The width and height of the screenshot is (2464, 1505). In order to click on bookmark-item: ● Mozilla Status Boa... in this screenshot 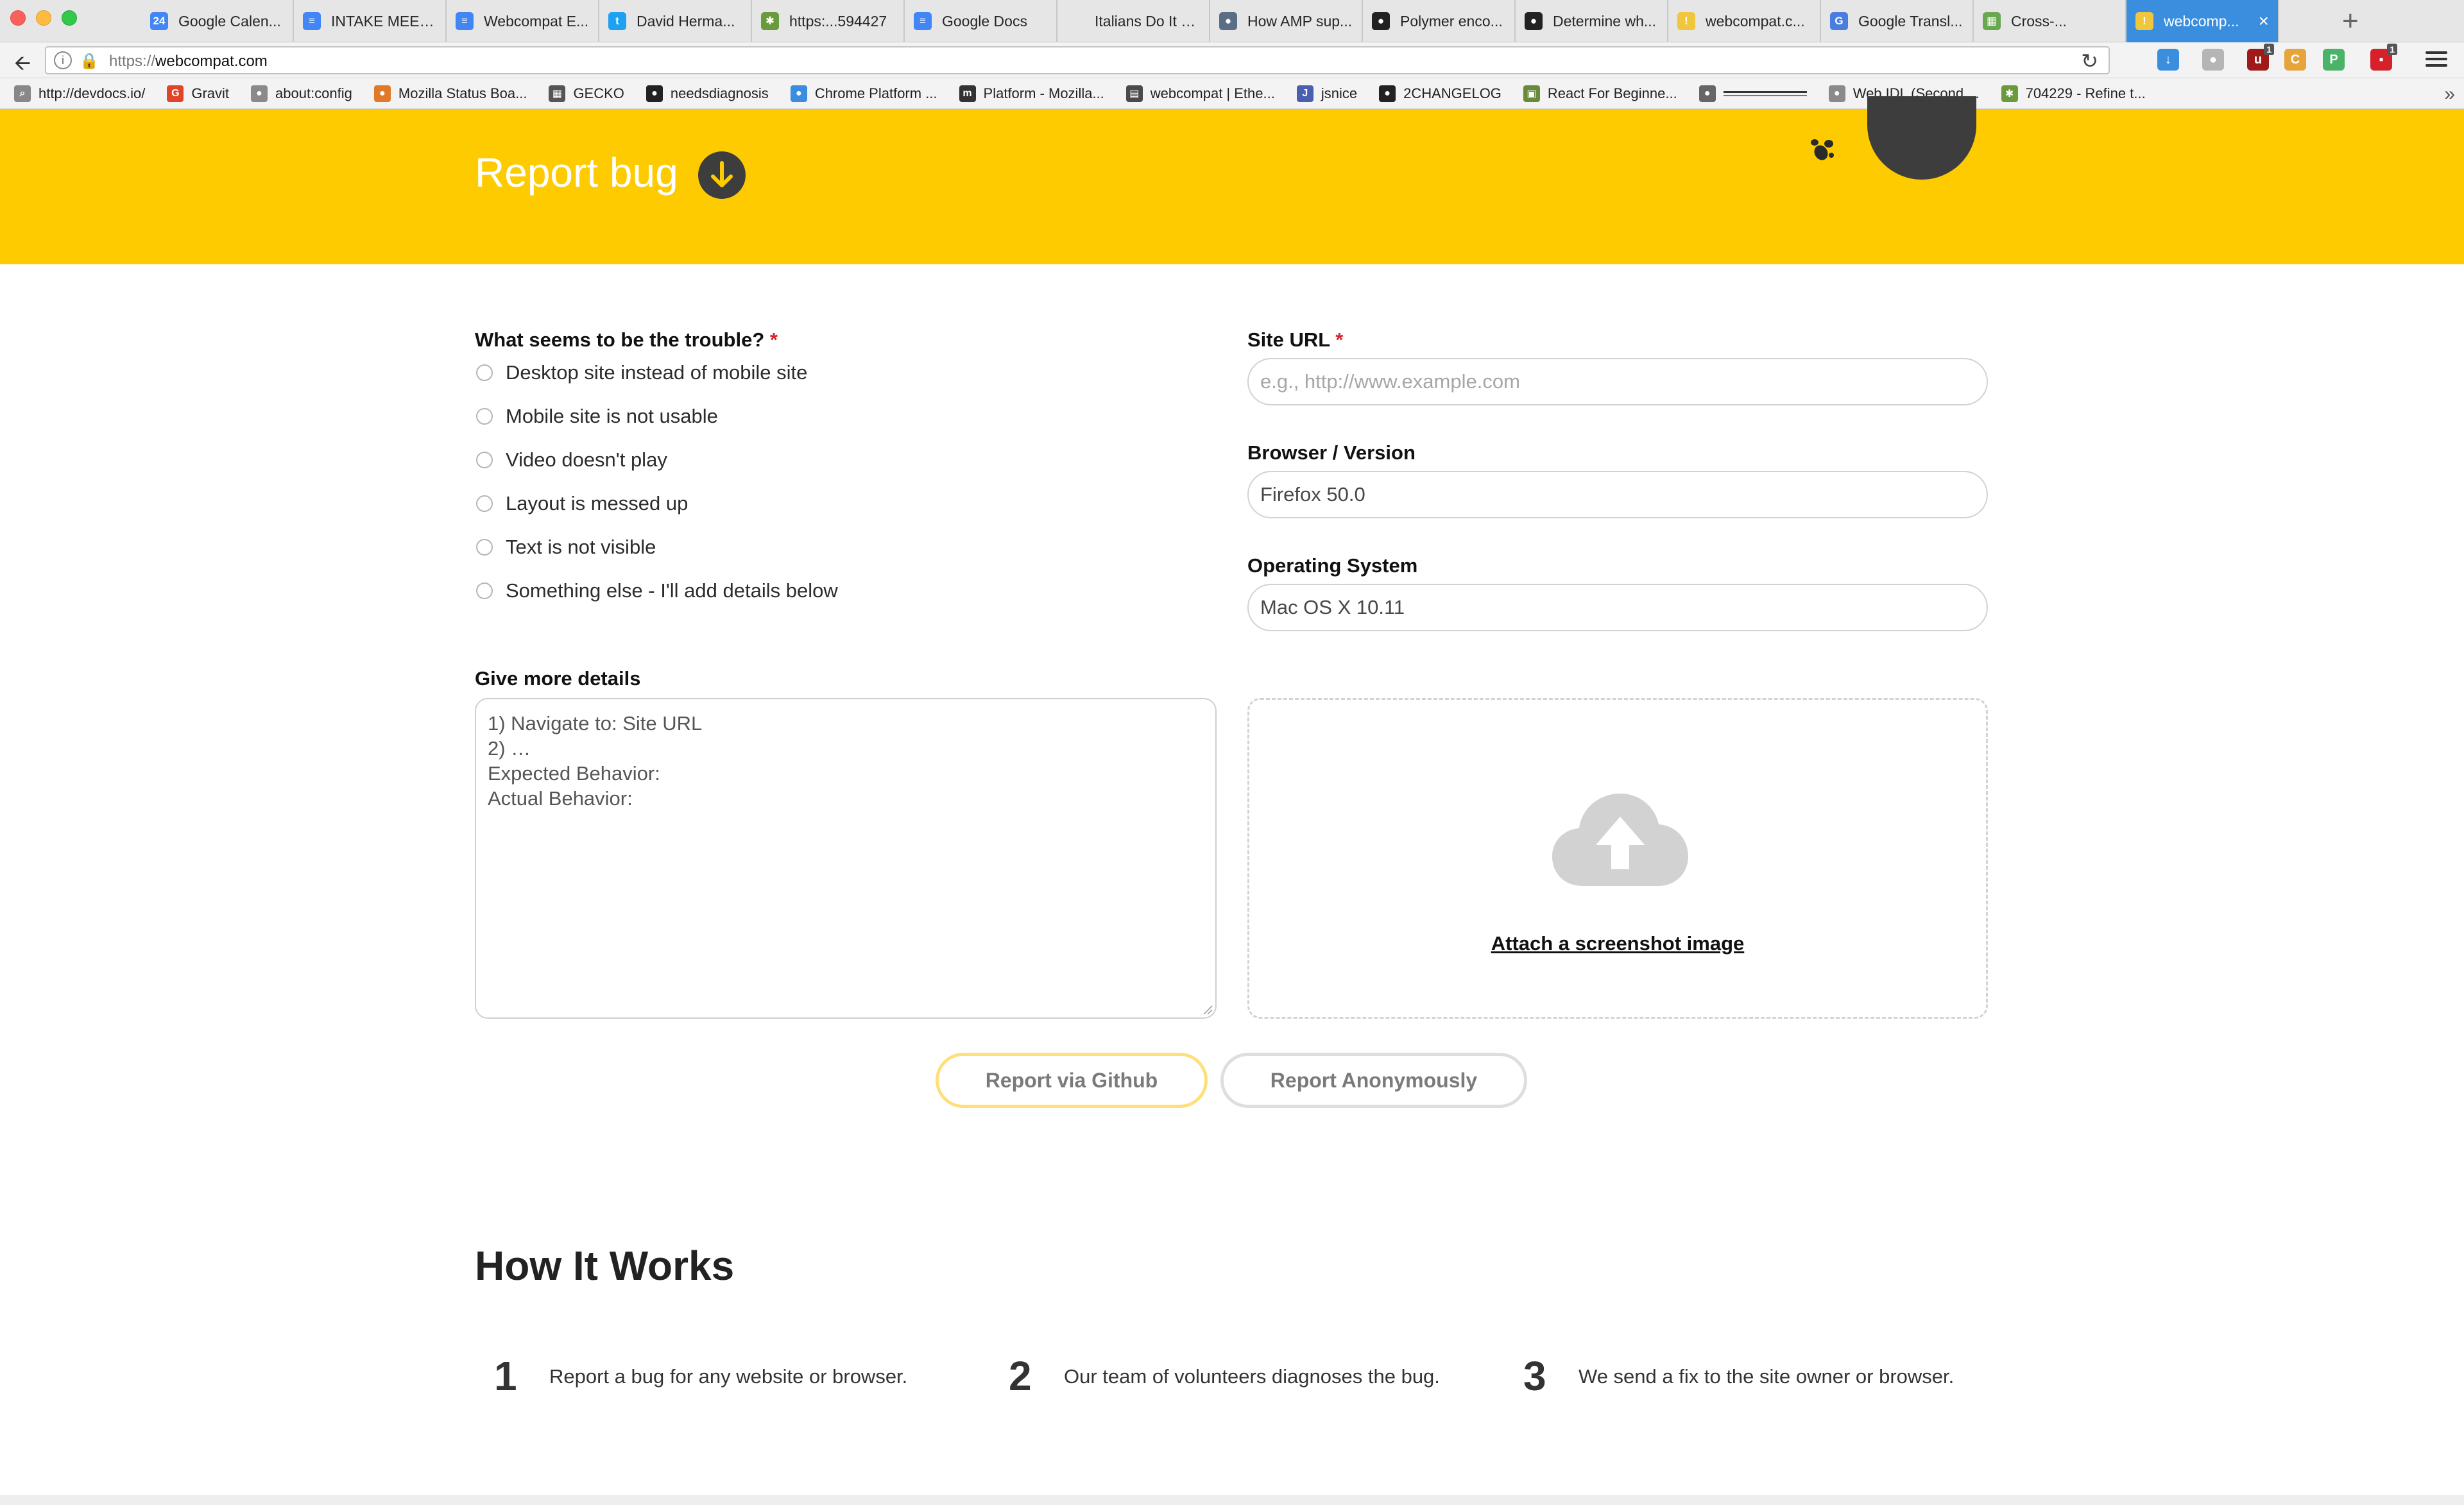, I will do `click(450, 93)`.